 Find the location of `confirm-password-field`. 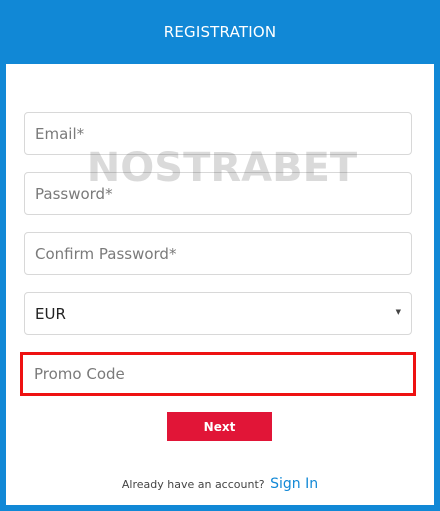

confirm-password-field is located at coordinates (218, 253).